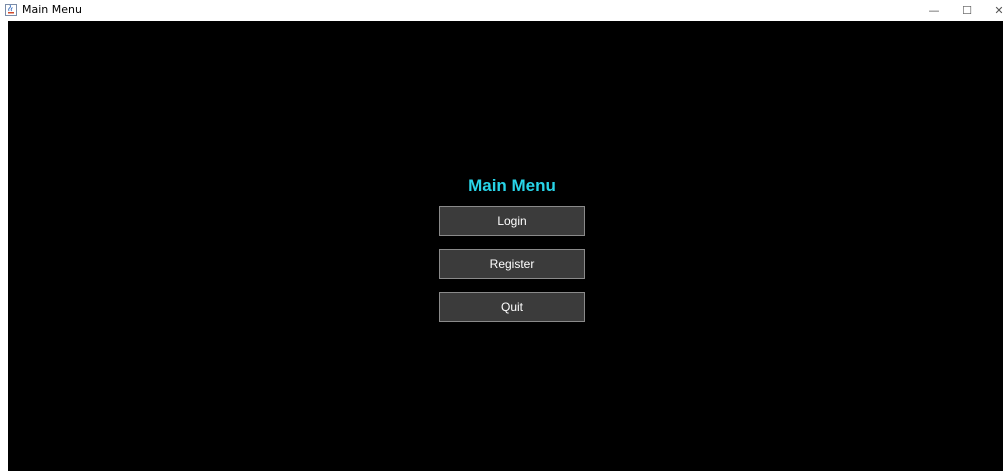 The image size is (1003, 471). I want to click on minimize-button: —, so click(934, 10).